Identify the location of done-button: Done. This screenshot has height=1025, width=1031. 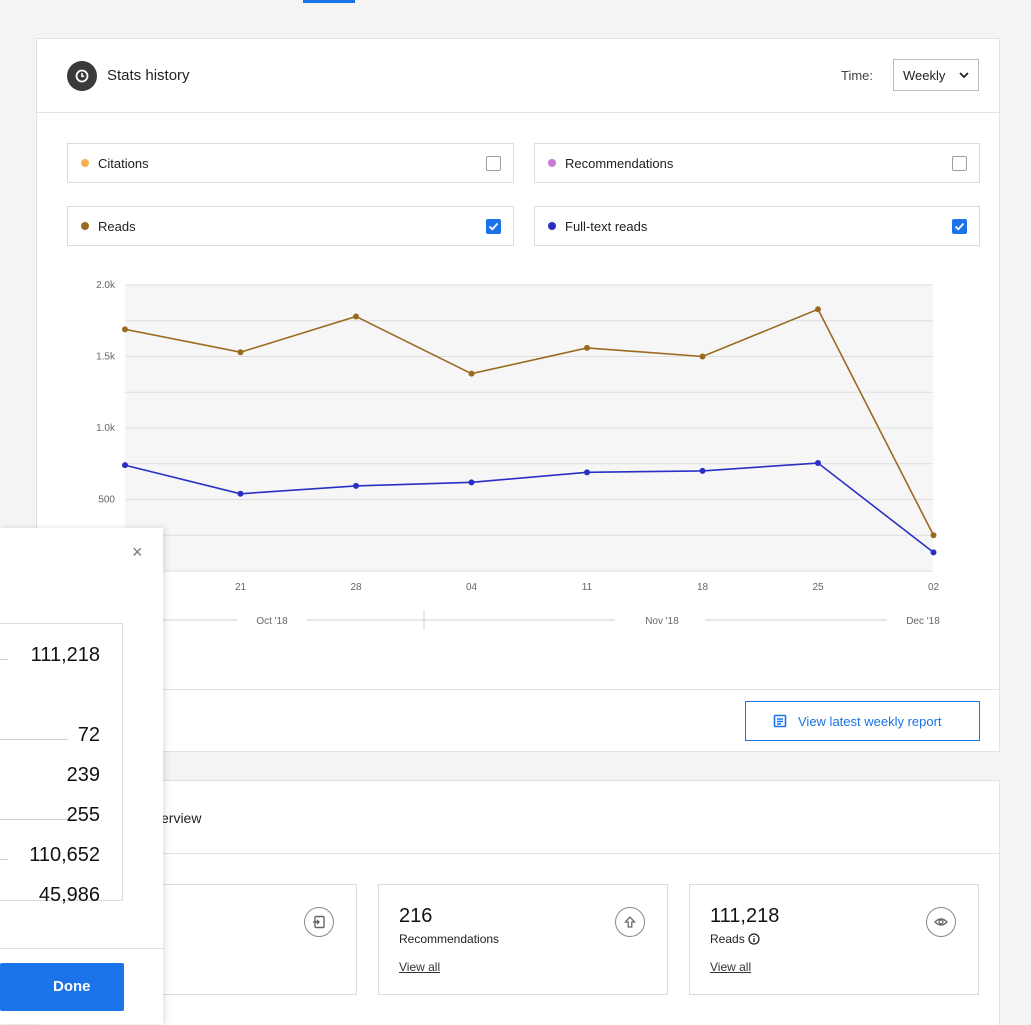
(62, 987).